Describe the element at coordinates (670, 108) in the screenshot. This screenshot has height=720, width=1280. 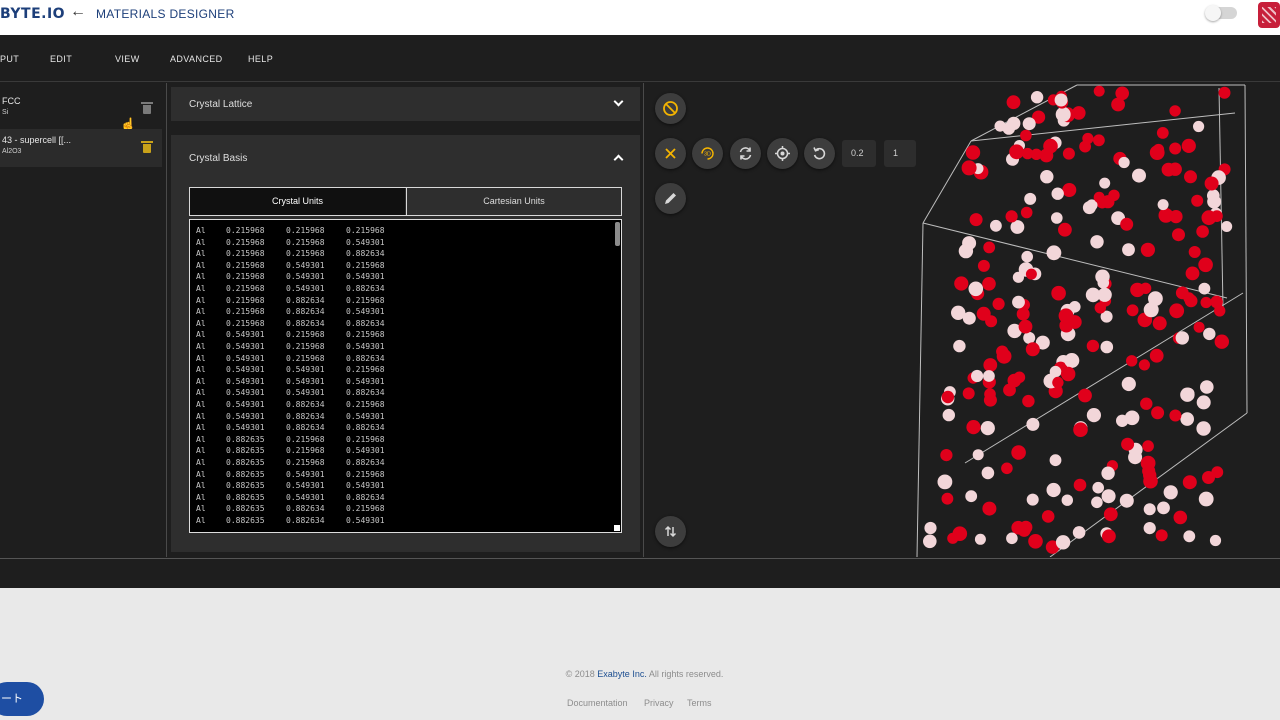
I see `disable-icon` at that location.